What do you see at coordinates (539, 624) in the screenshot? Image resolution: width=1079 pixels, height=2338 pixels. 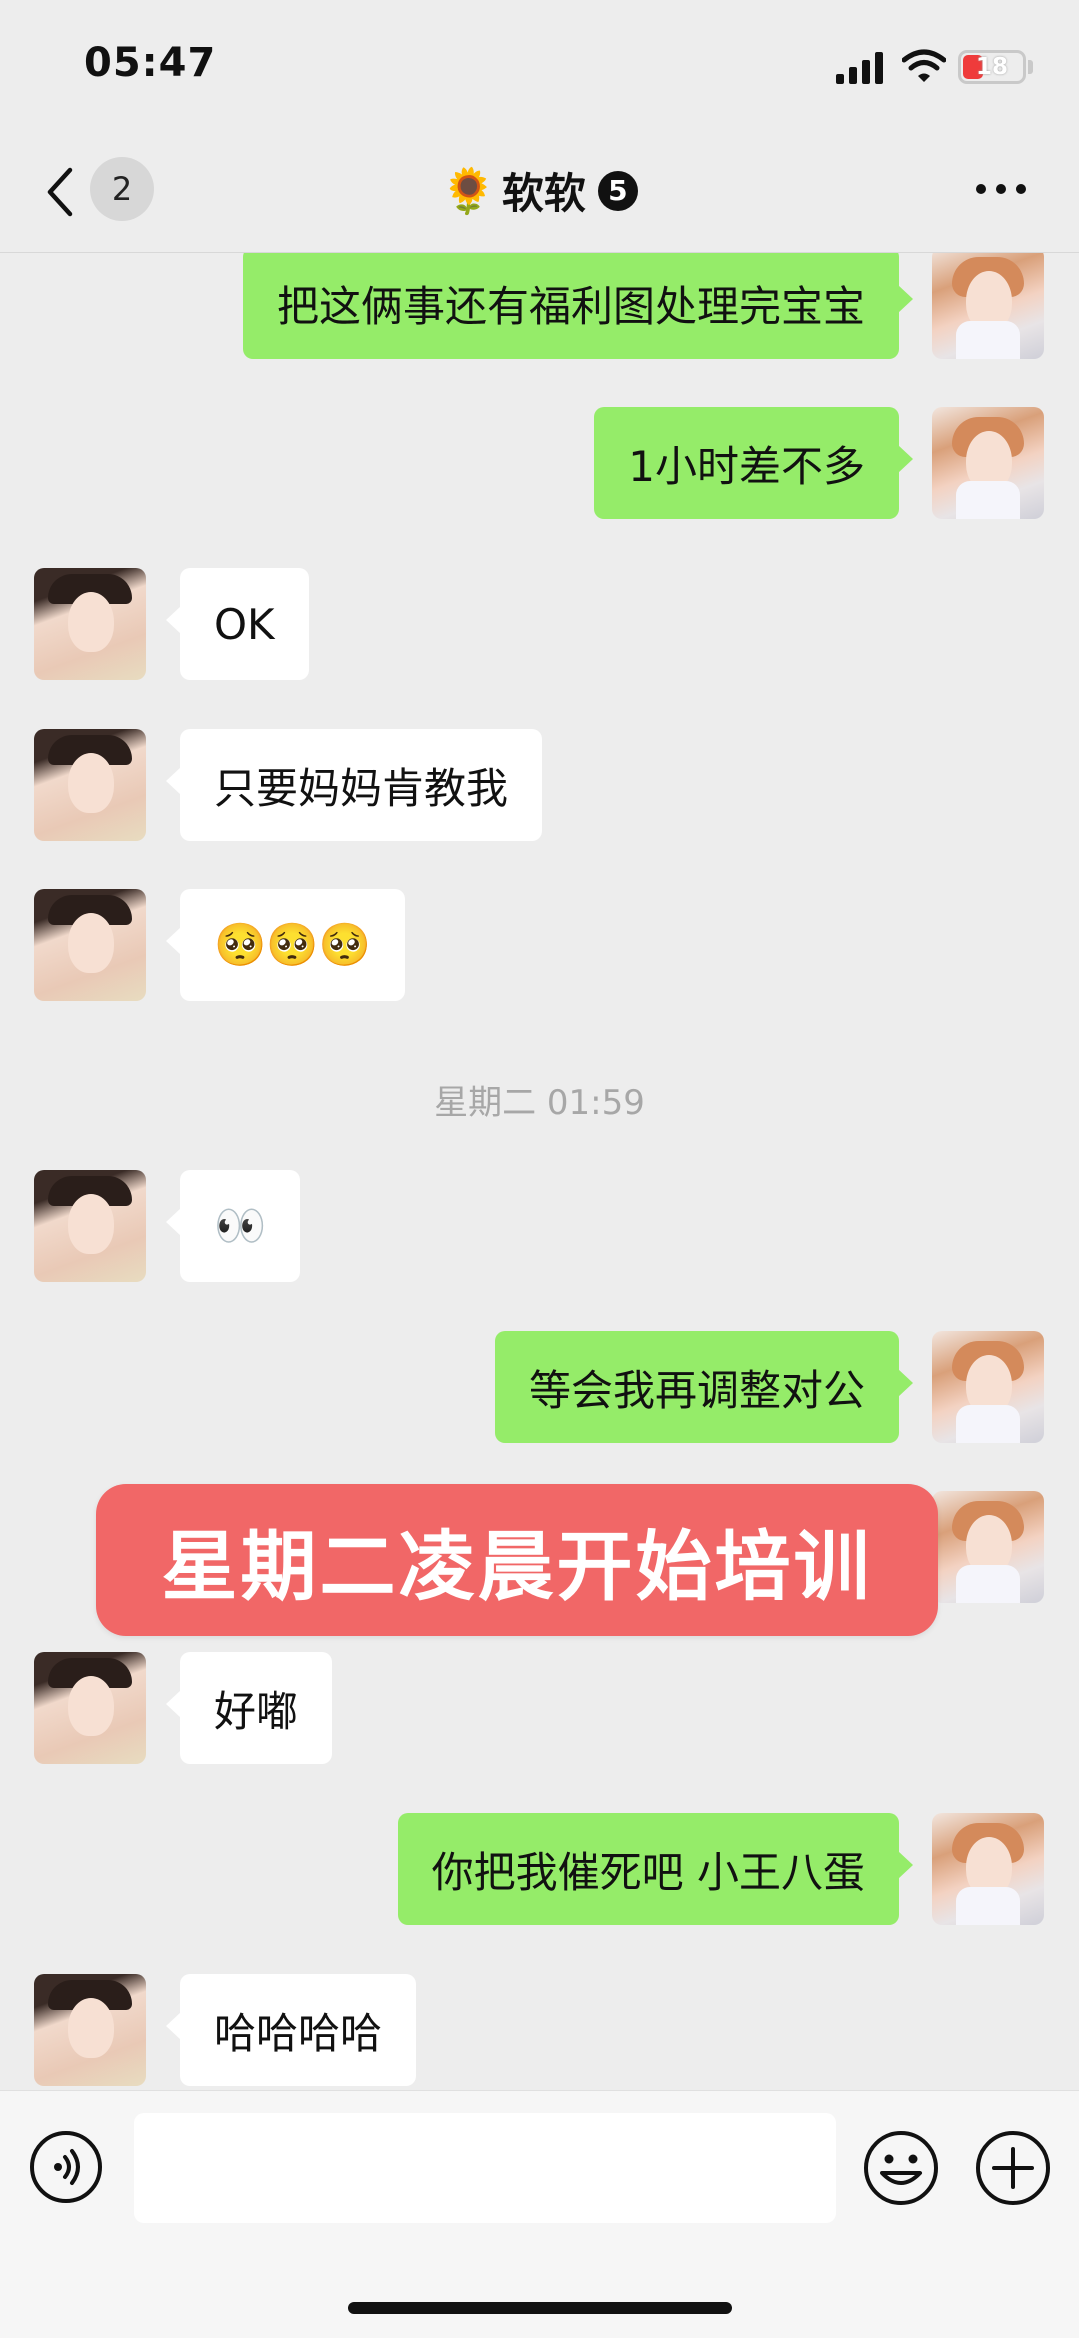 I see `message-row: OK` at bounding box center [539, 624].